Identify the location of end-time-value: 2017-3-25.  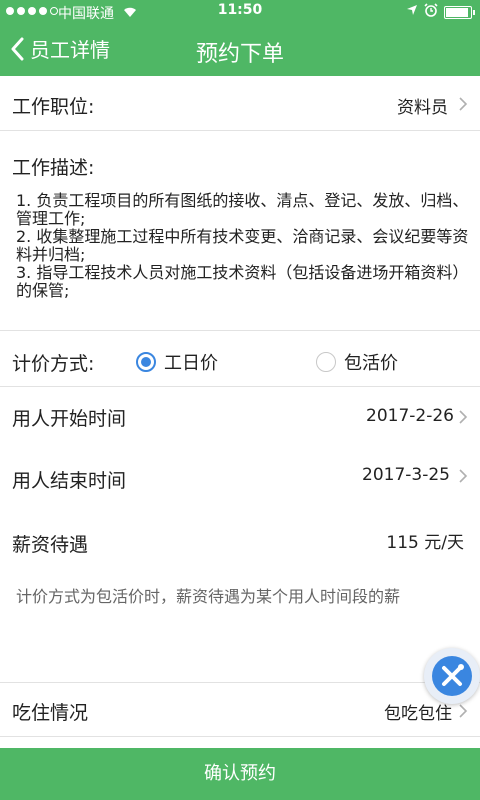
(406, 475).